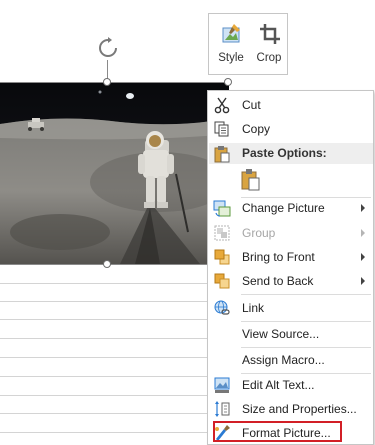 This screenshot has height=445, width=375. I want to click on menu-item-change-picture: Change Picture, so click(290, 208).